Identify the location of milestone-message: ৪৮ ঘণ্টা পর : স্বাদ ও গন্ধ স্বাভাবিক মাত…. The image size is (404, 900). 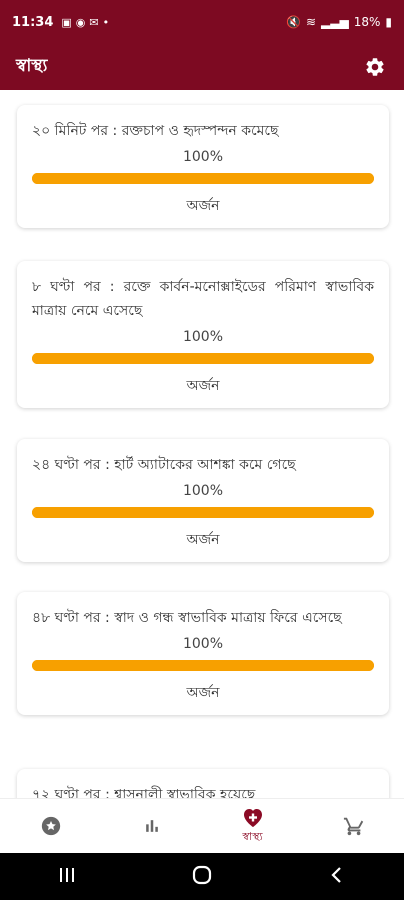
(187, 618).